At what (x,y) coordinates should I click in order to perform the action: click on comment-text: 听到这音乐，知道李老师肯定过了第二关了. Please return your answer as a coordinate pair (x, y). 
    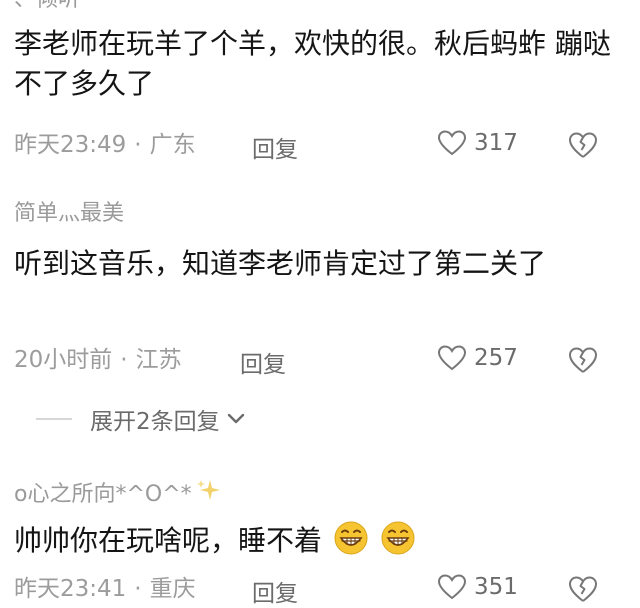
    Looking at the image, I should click on (314, 264).